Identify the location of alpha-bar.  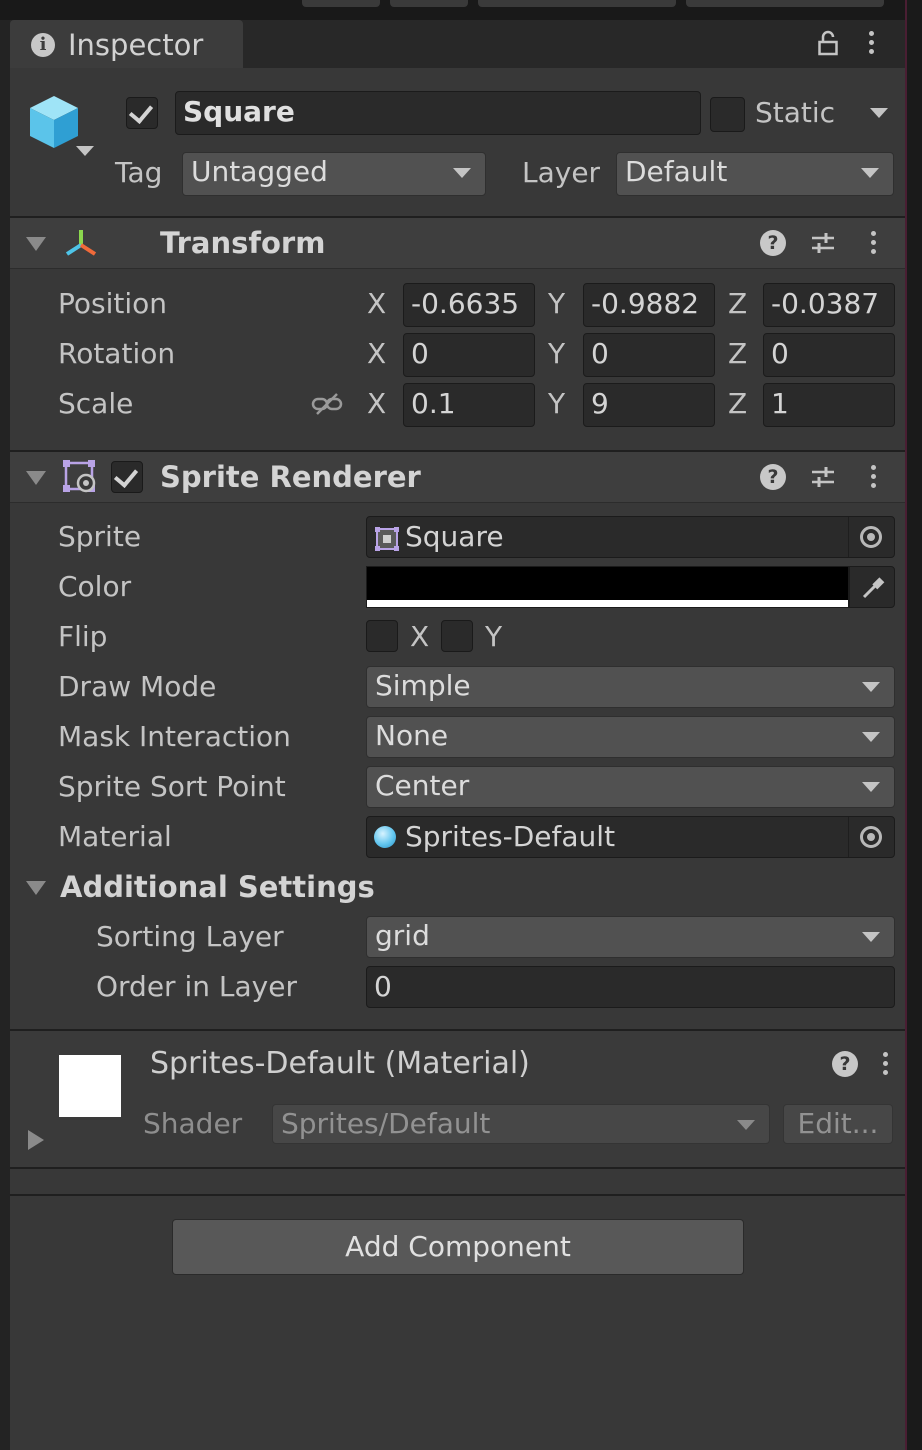
(607, 603).